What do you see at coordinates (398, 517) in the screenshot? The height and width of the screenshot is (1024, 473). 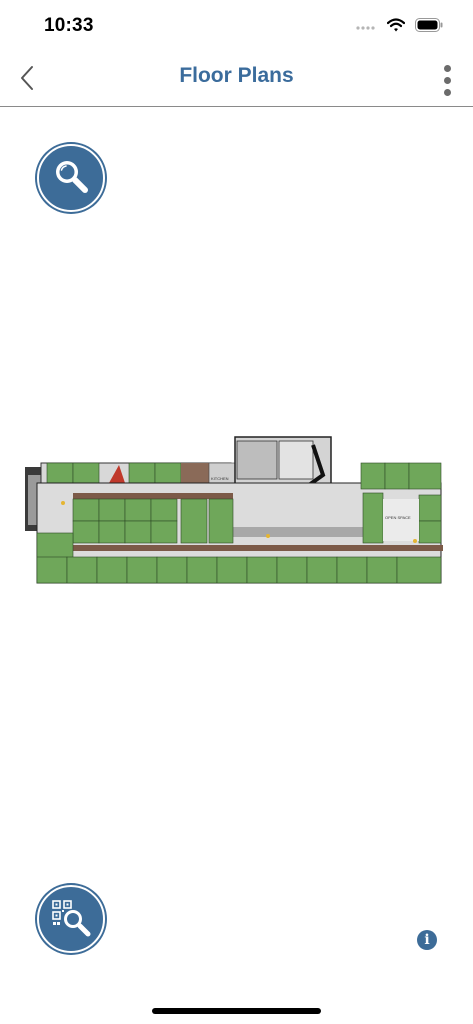 I see `open-space-label: OPEN SPACE` at bounding box center [398, 517].